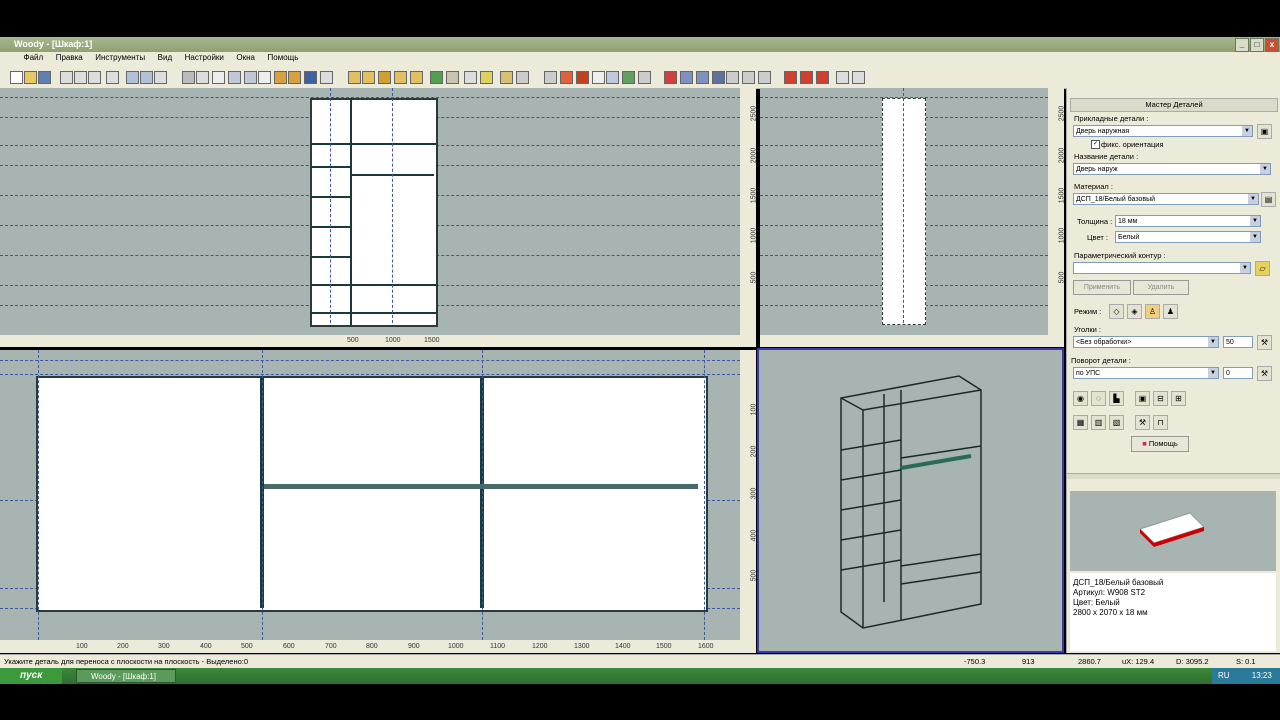  What do you see at coordinates (1160, 422) in the screenshot?
I see `tool-icon-k: ⊓` at bounding box center [1160, 422].